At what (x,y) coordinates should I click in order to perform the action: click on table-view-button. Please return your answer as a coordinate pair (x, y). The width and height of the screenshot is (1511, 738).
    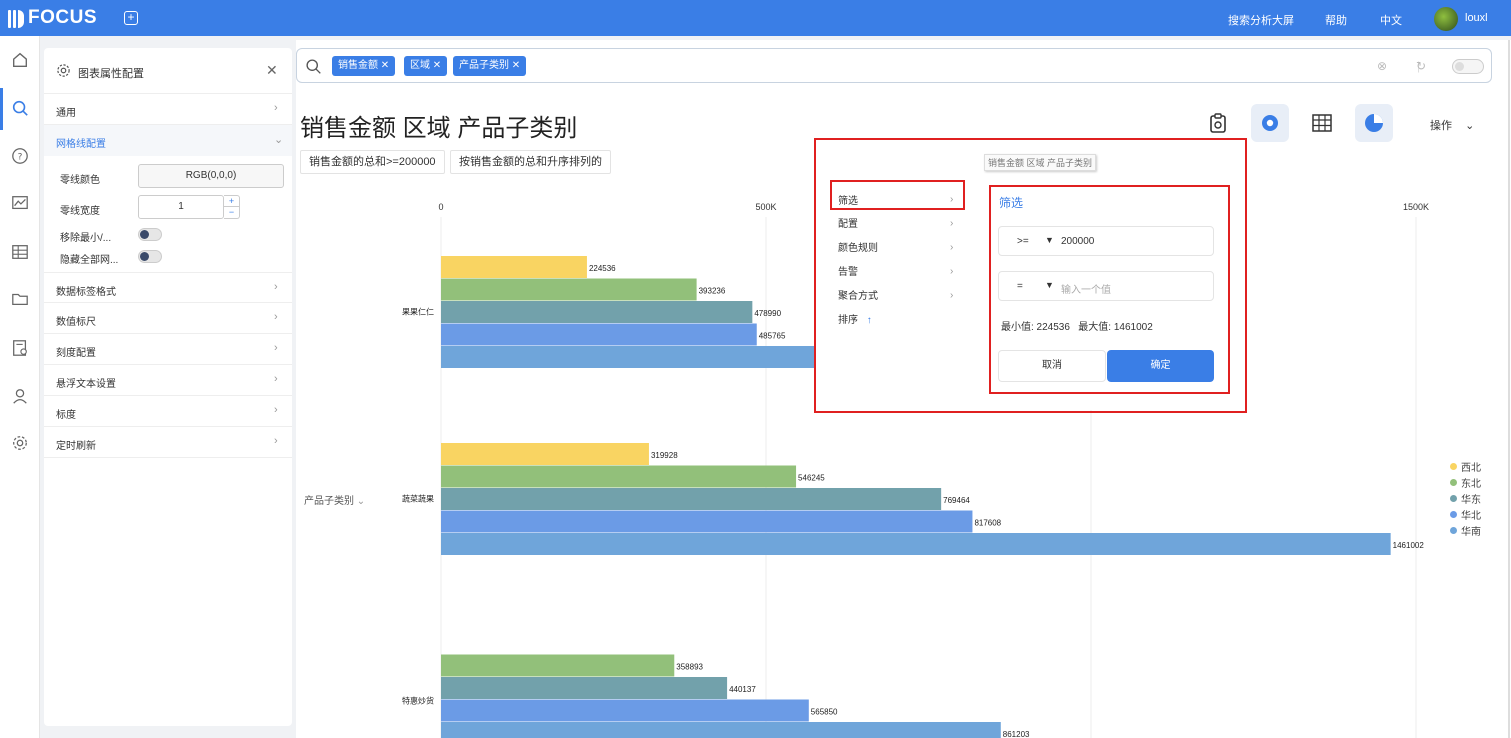
    Looking at the image, I should click on (1322, 123).